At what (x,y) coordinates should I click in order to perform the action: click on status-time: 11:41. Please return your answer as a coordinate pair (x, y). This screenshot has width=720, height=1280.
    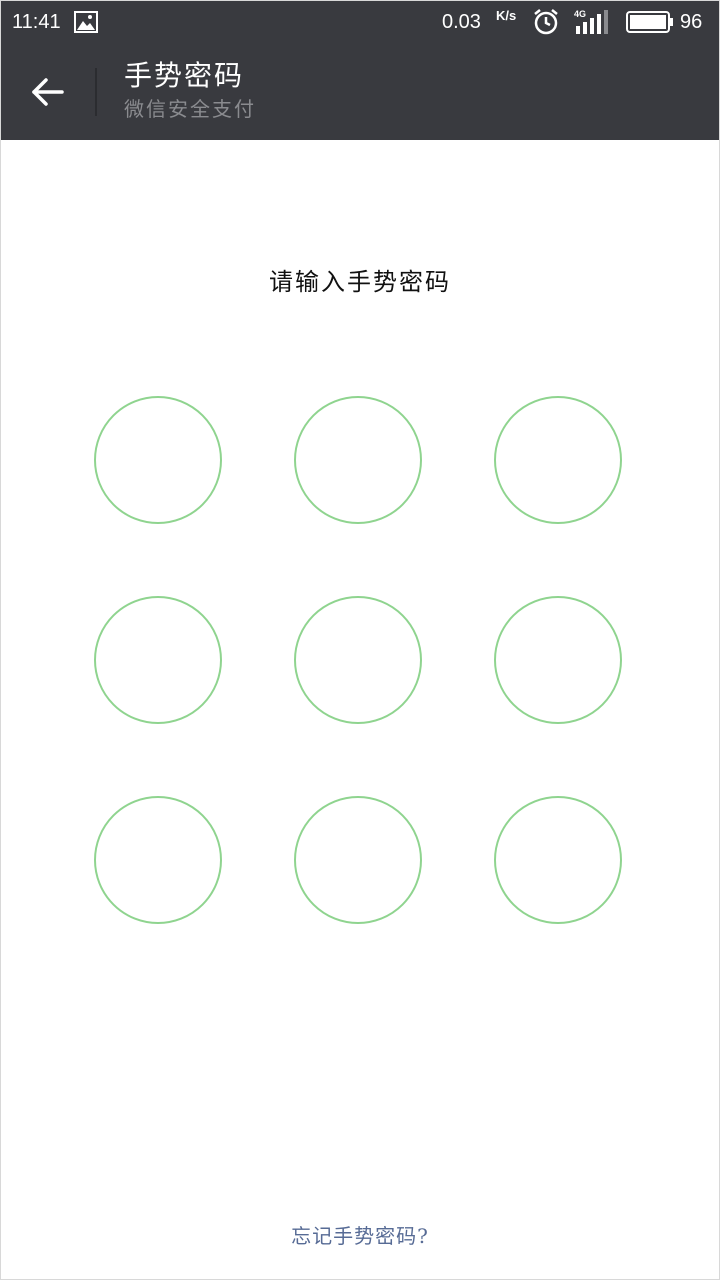
    Looking at the image, I should click on (36, 22).